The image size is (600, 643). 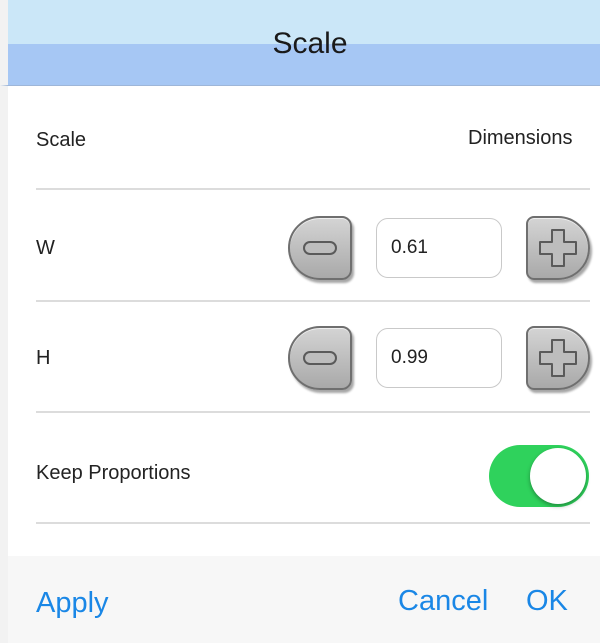 I want to click on height-increment-button, so click(x=558, y=358).